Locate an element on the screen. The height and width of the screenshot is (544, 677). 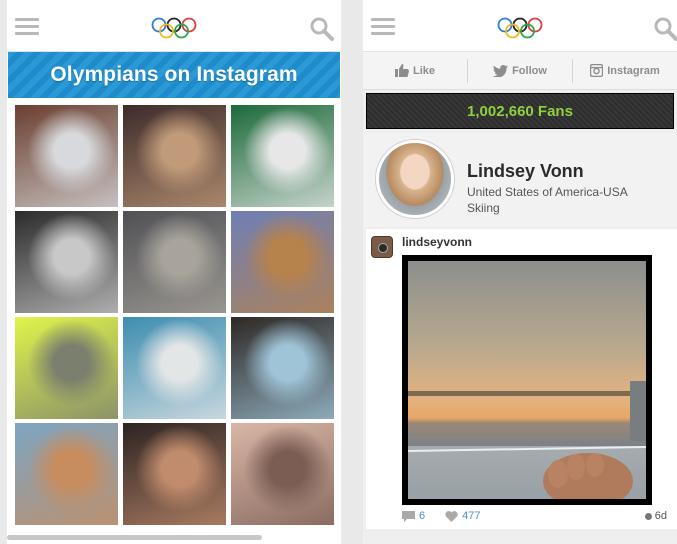
helmet-selfie-photo is located at coordinates (66, 368).